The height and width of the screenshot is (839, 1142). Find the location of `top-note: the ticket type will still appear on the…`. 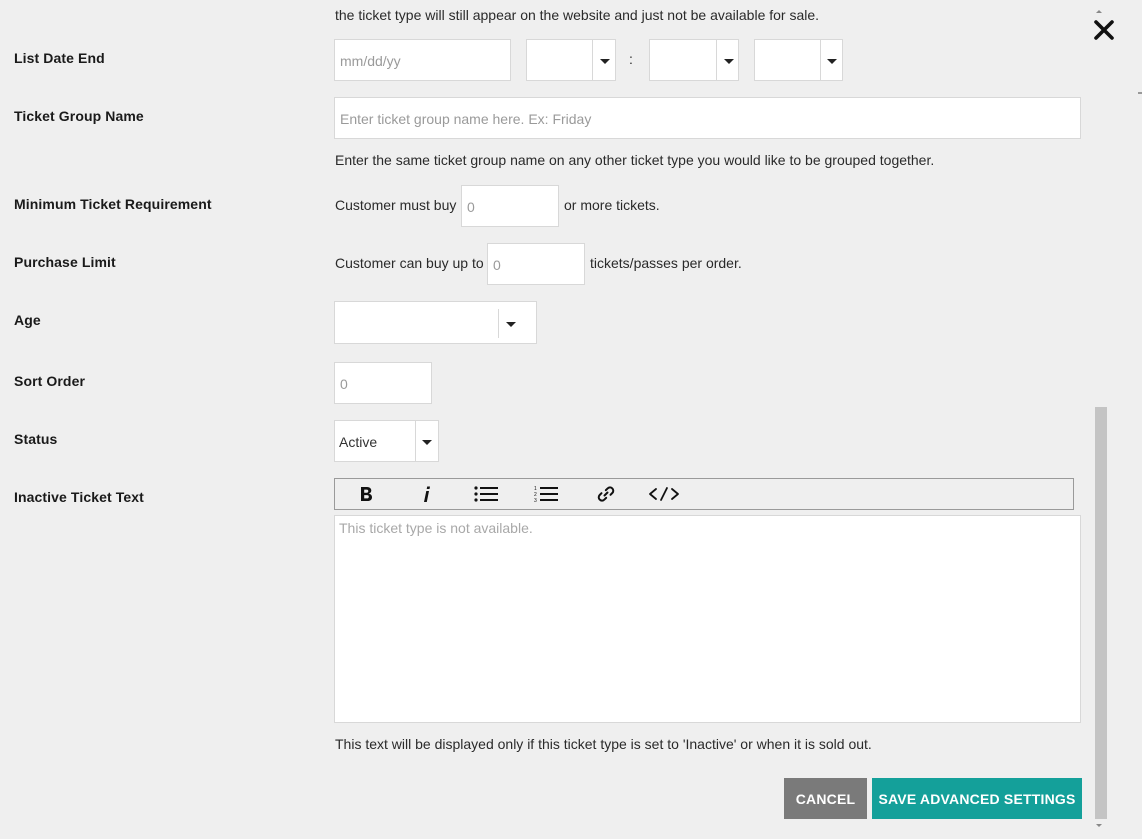

top-note: the ticket type will still appear on the… is located at coordinates (577, 15).